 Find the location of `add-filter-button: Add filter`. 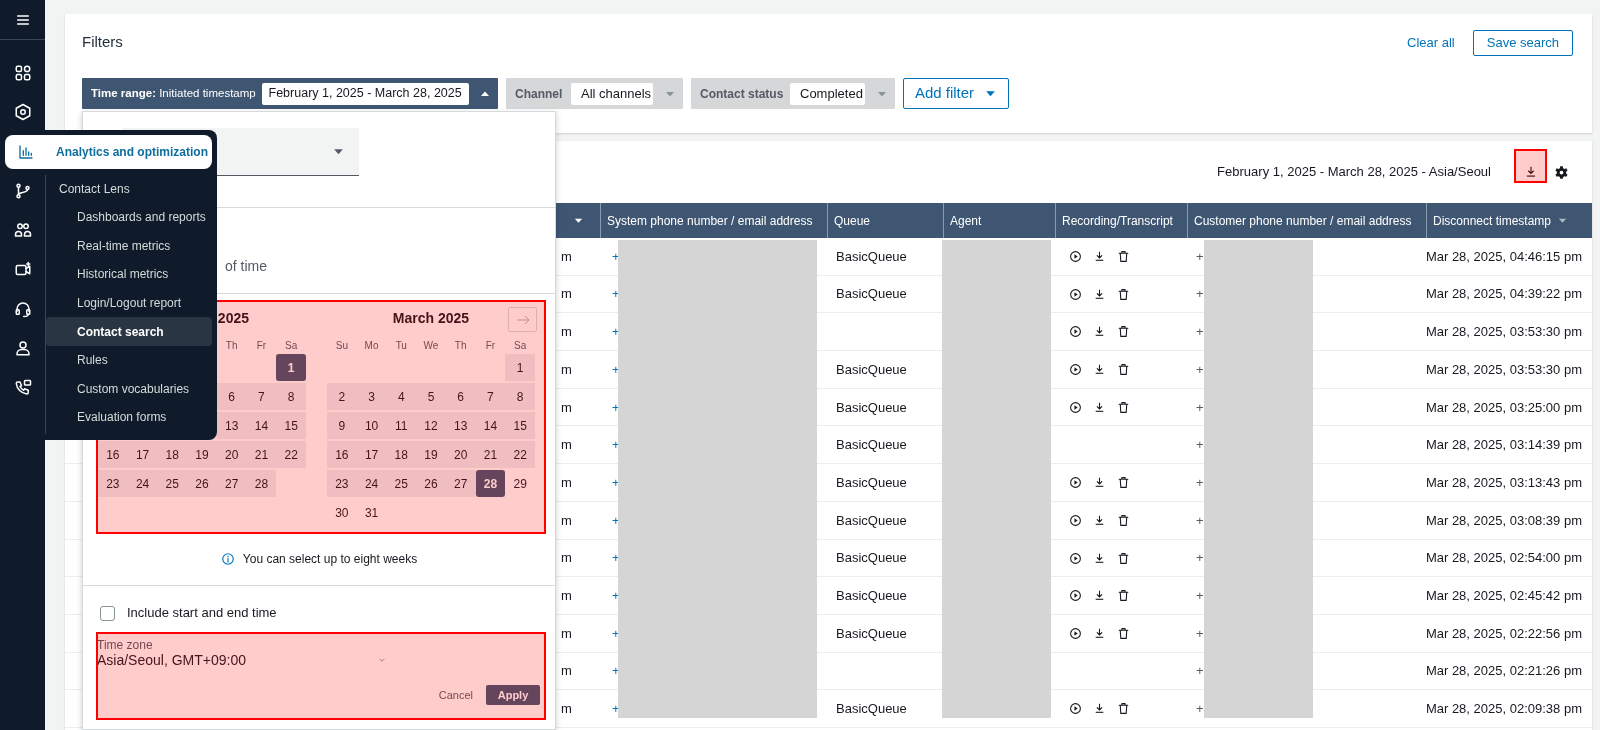

add-filter-button: Add filter is located at coordinates (956, 93).